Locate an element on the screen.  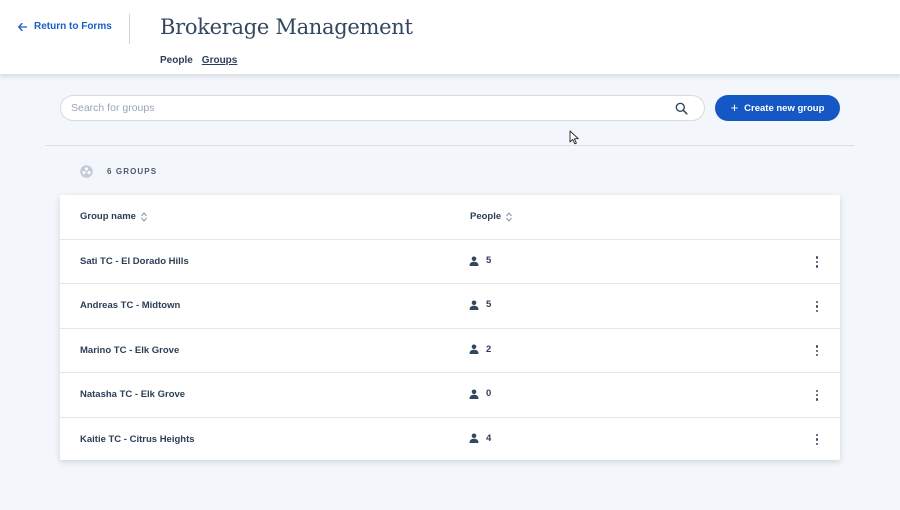
section-divider is located at coordinates (449, 145).